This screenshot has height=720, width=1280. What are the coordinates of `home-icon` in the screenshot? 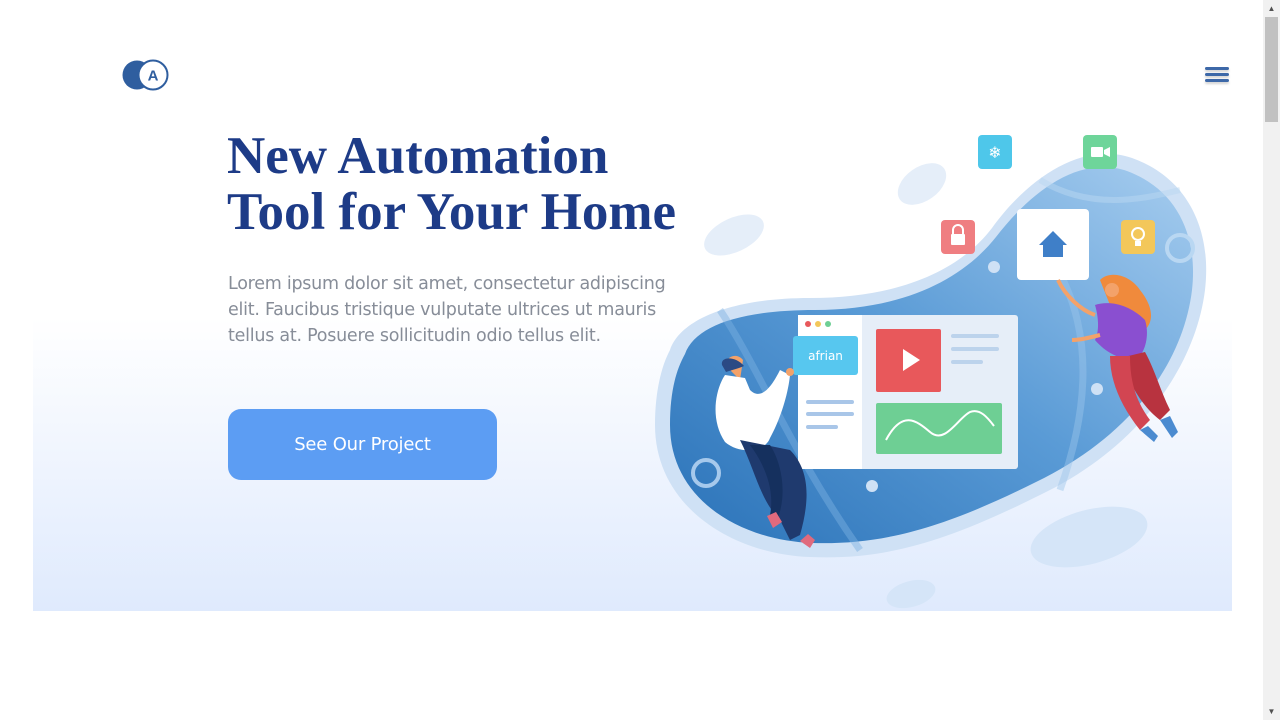 It's located at (1053, 244).